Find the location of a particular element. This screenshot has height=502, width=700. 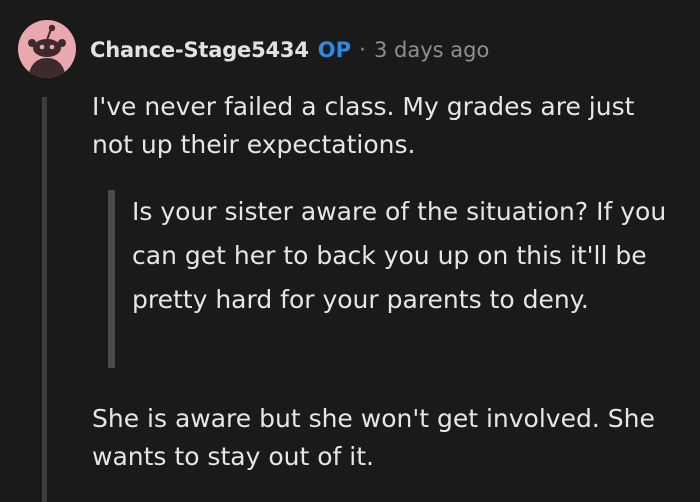

snoo-icon is located at coordinates (47, 51).